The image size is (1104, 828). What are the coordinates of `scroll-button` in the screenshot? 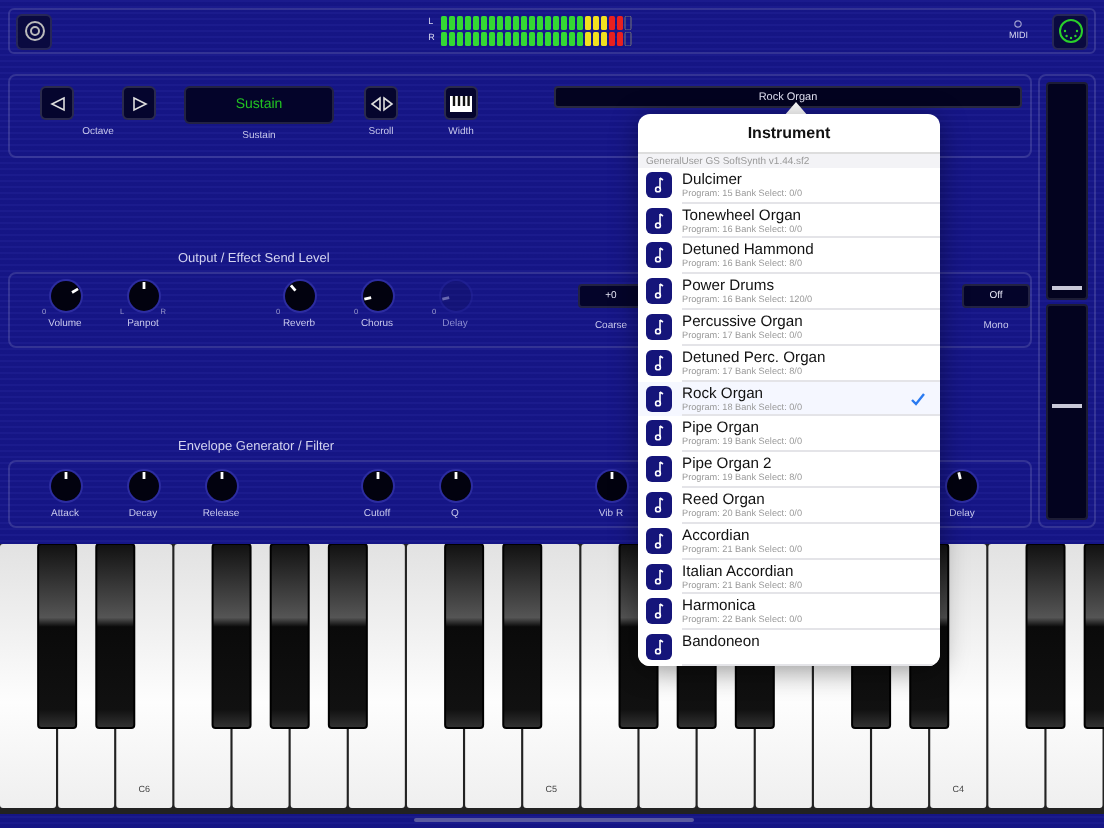 It's located at (381, 103).